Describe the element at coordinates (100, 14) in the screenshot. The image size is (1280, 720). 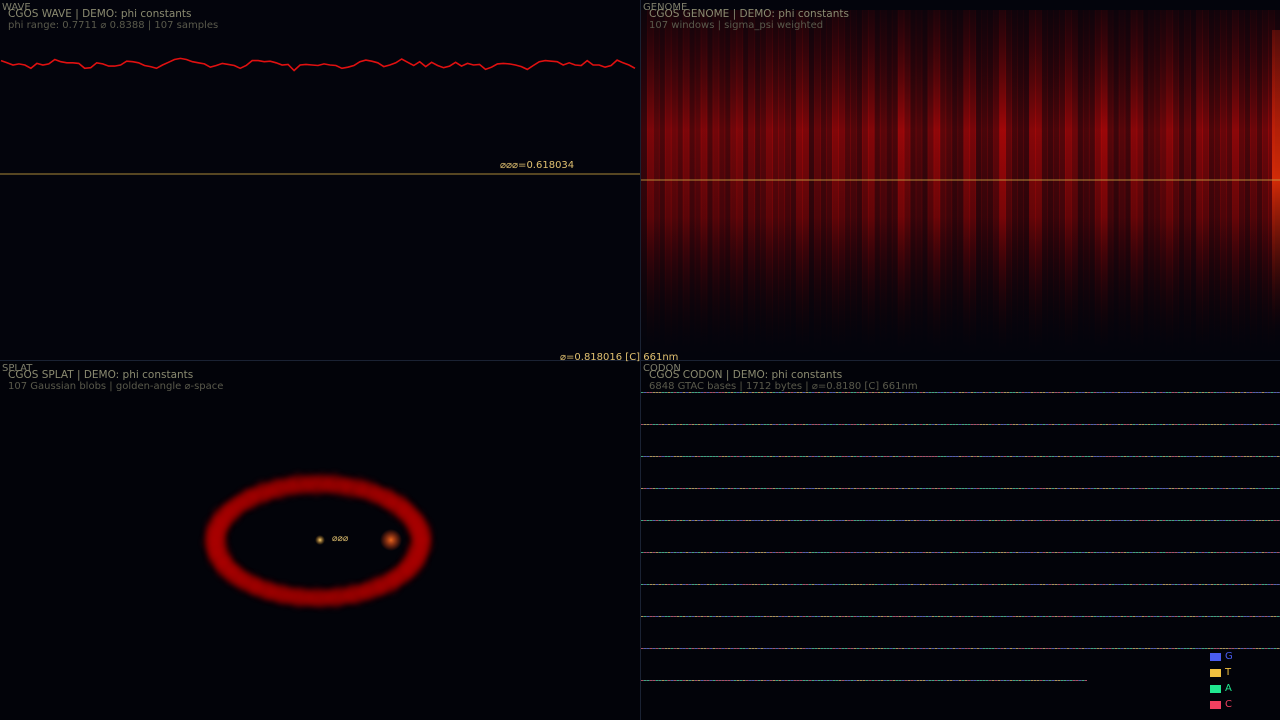
I see `wave-header: CGOS WAVE | DEMO: phi constants` at that location.